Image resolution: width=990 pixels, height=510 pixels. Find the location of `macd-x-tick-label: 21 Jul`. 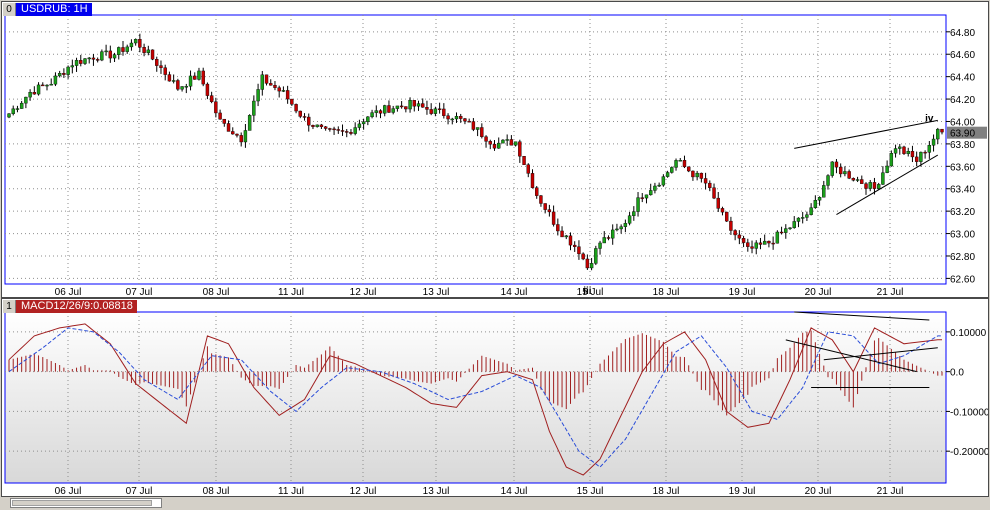

macd-x-tick-label: 21 Jul is located at coordinates (890, 491).